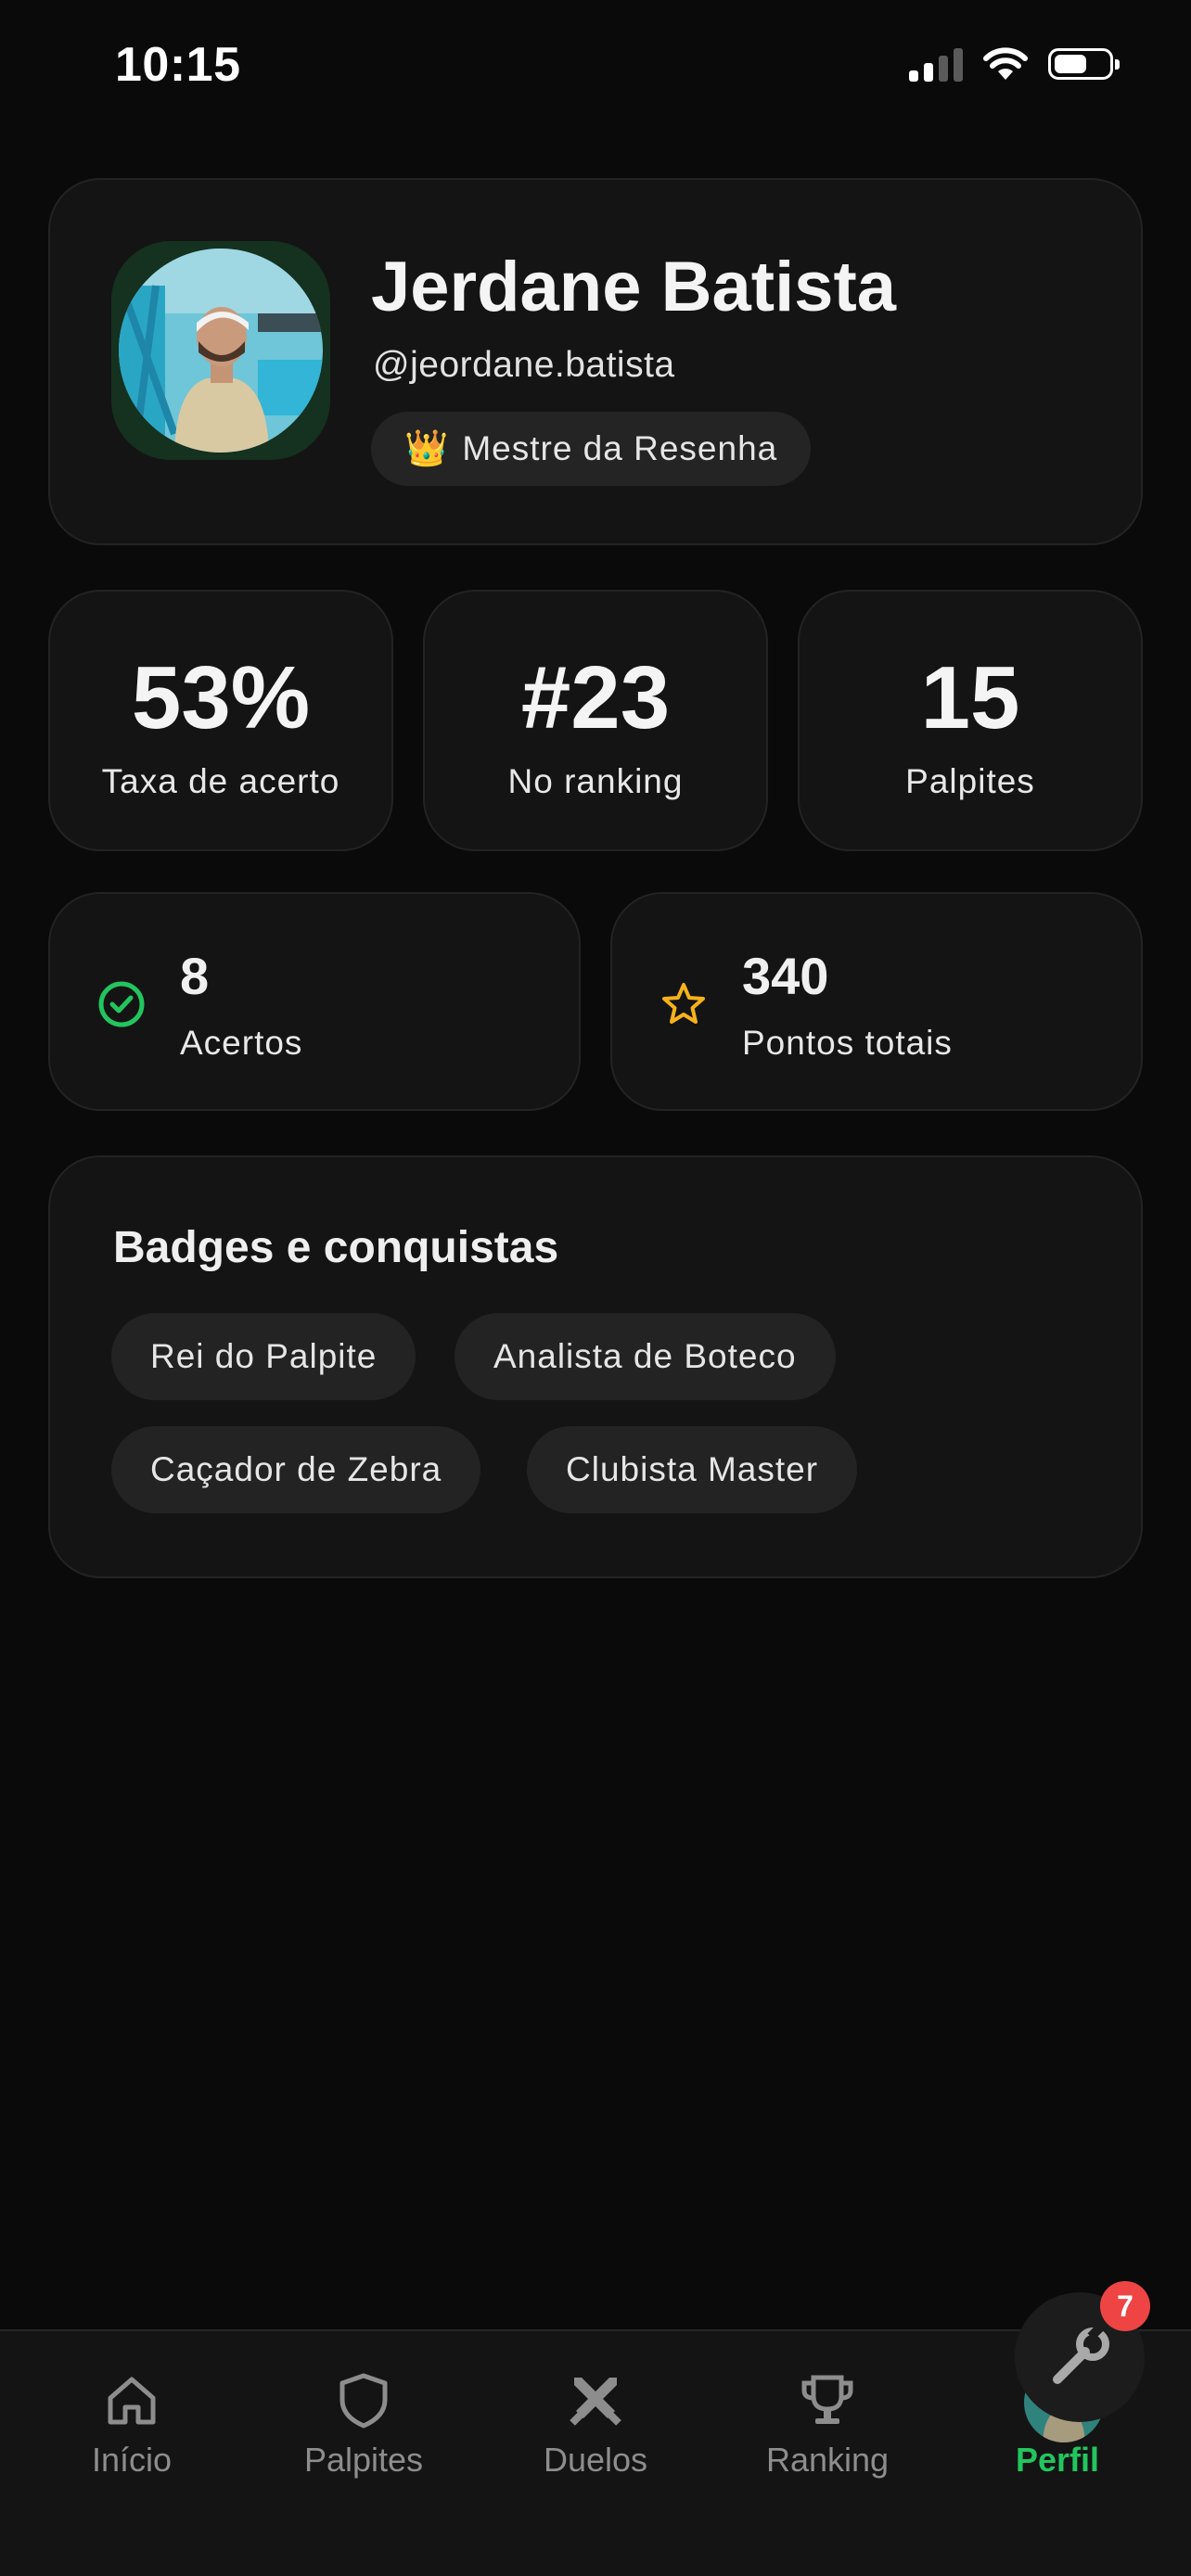 This screenshot has width=1191, height=2576. Describe the element at coordinates (936, 64) in the screenshot. I see `cellular-signal-icon` at that location.